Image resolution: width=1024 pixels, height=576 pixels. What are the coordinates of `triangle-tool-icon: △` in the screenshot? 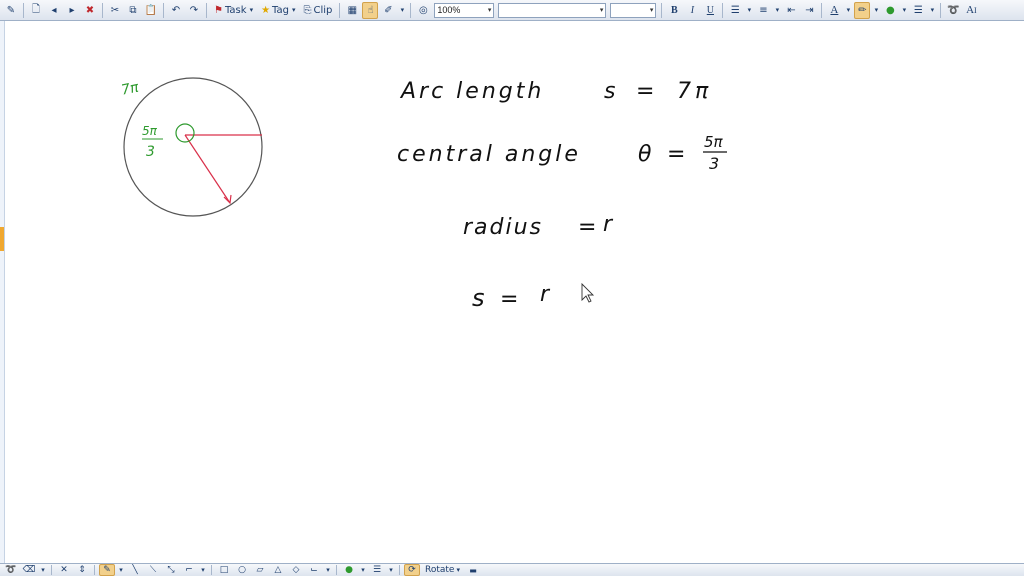 It's located at (278, 570).